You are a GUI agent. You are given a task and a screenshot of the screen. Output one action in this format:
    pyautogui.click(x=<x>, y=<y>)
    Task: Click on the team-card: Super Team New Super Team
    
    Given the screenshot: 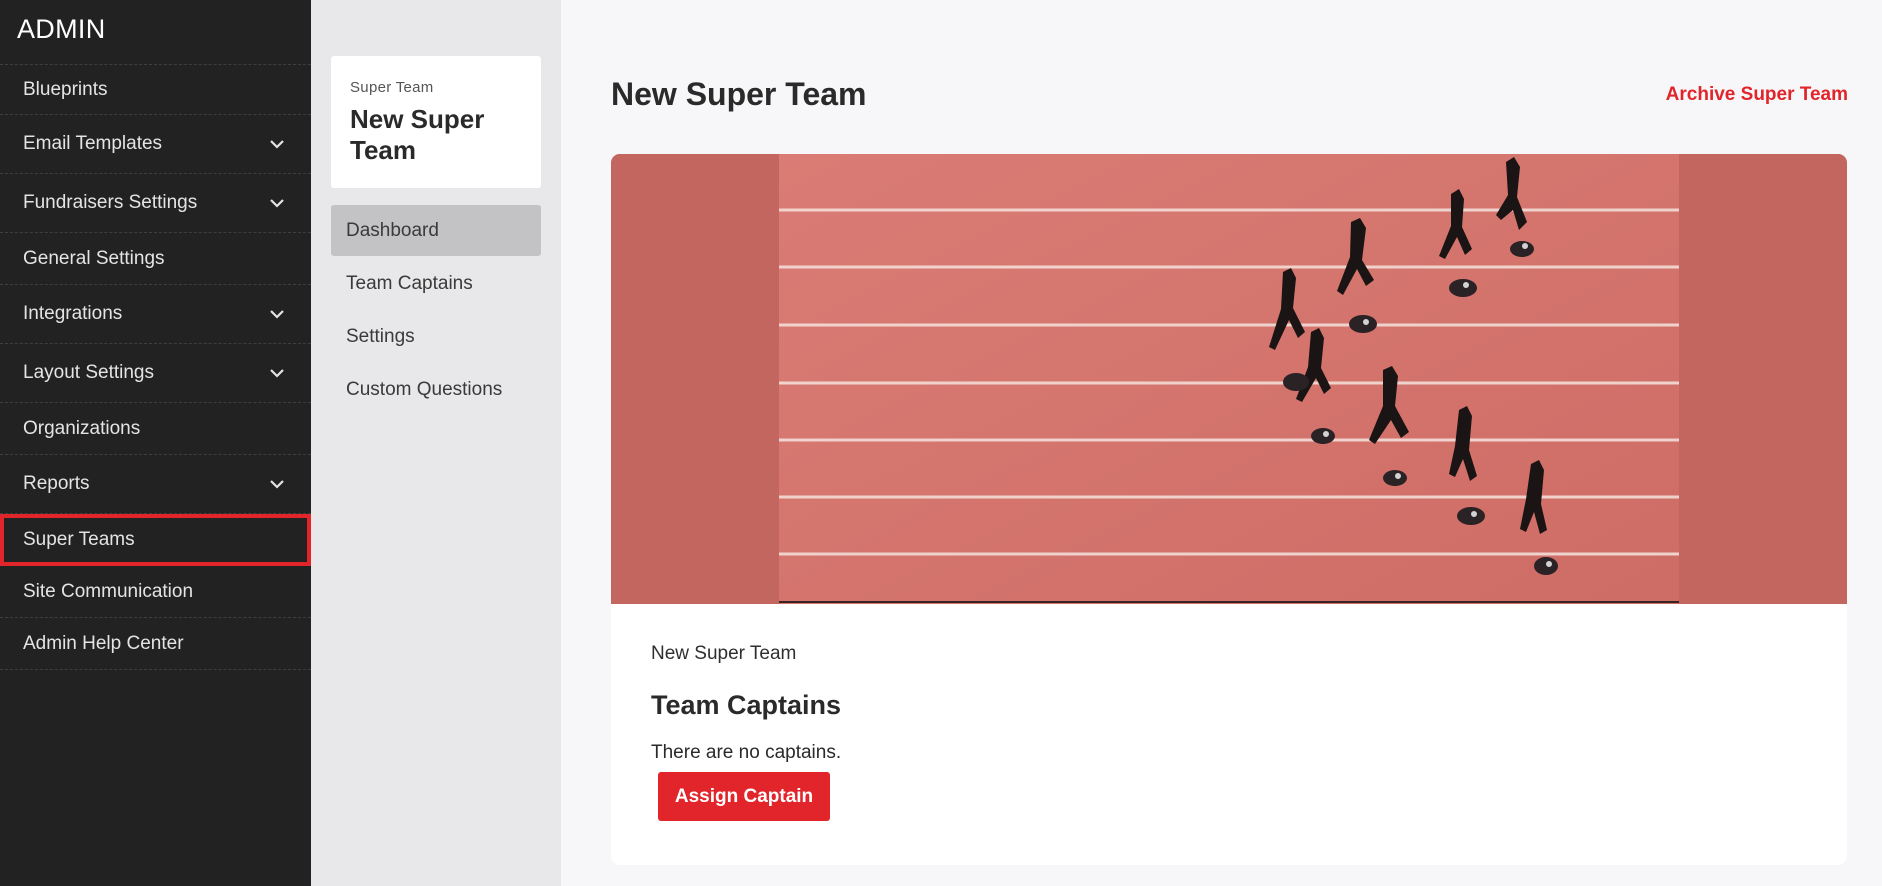 What is the action you would take?
    pyautogui.click(x=436, y=122)
    